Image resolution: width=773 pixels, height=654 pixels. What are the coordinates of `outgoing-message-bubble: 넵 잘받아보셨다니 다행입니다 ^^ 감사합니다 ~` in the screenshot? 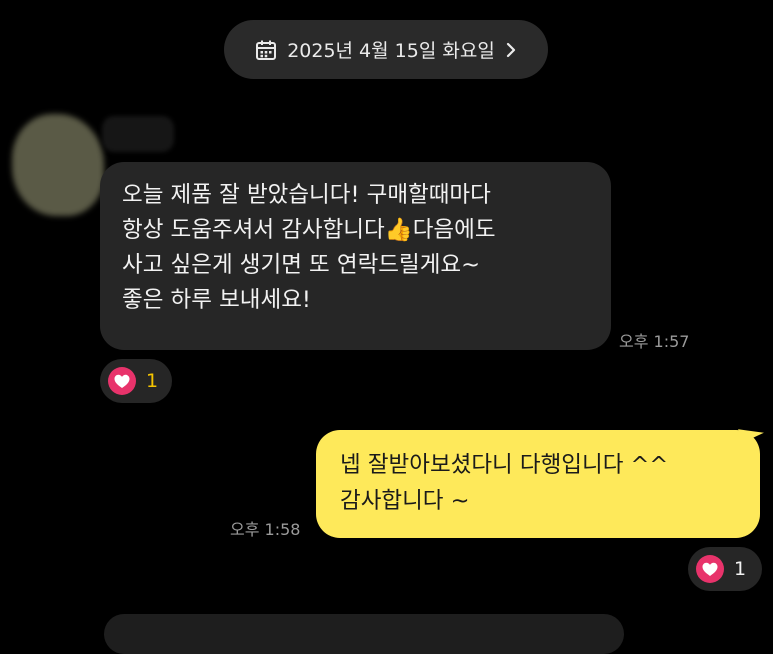 It's located at (538, 484).